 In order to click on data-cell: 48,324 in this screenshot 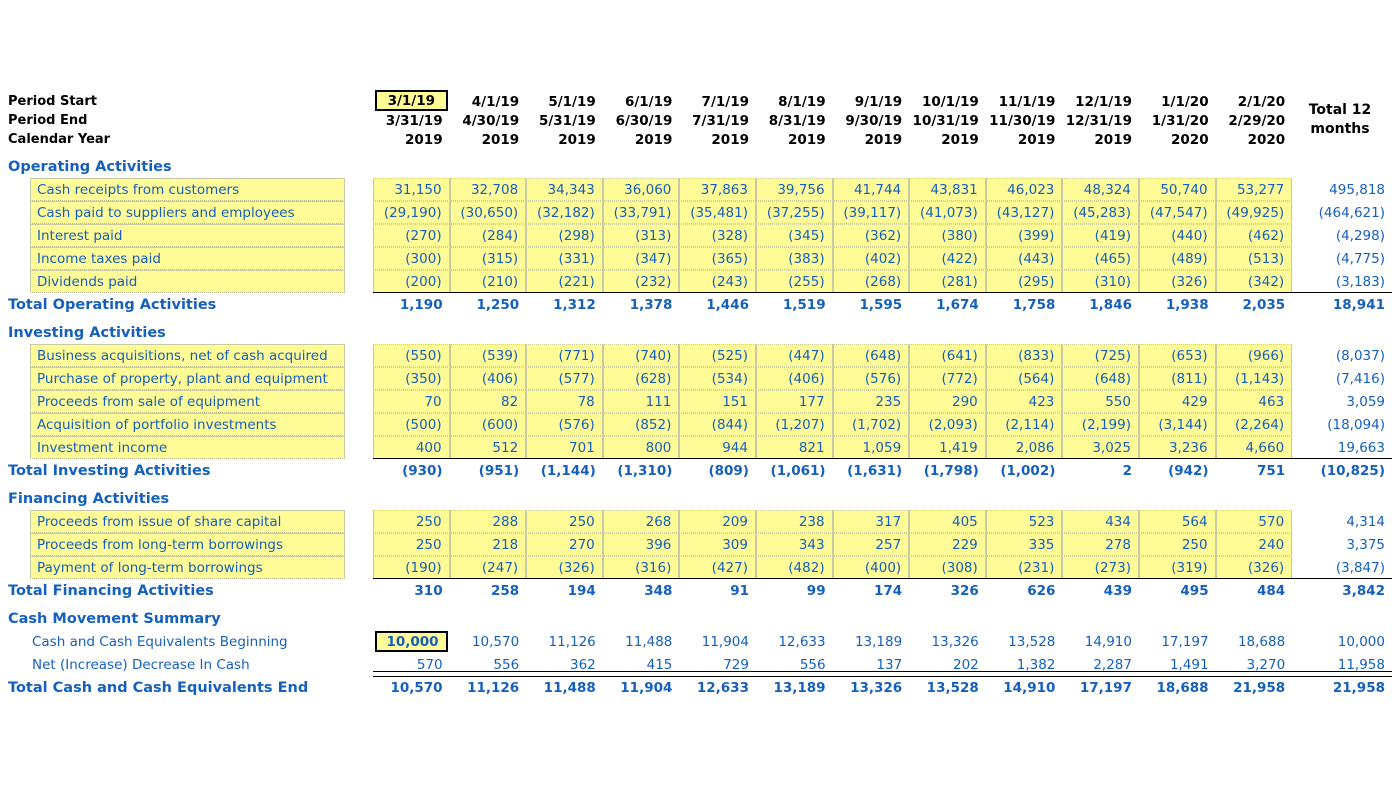, I will do `click(1100, 189)`.